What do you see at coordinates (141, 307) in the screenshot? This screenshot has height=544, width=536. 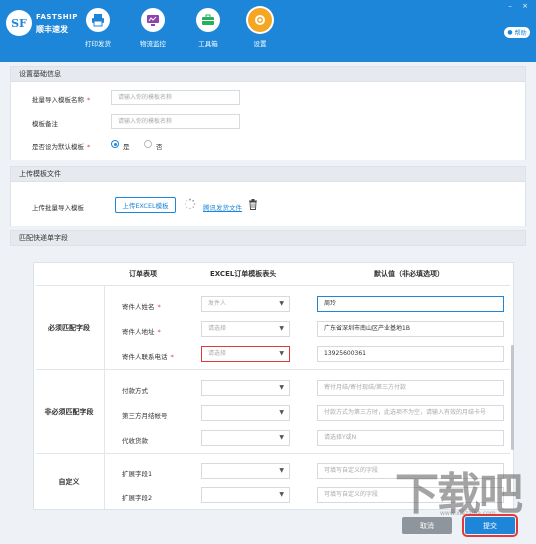 I see `field-label-sender-name: 寄件人姓名 *` at bounding box center [141, 307].